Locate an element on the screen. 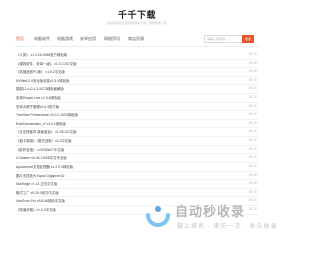  nav-item-pc-games: 电脑游戏 is located at coordinates (65, 39).